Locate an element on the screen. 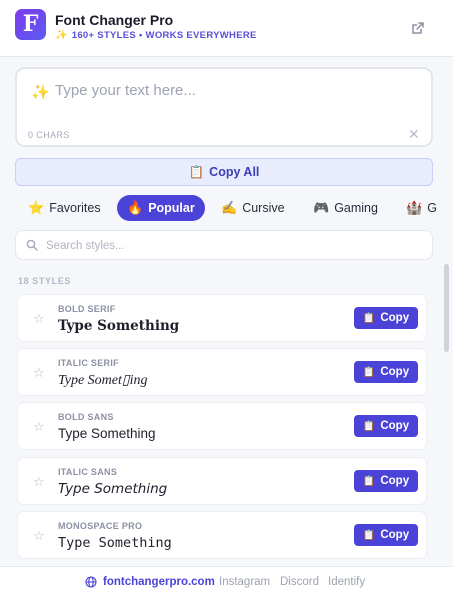 The image size is (453, 594). style-name: ITALIC SERIF is located at coordinates (88, 363).